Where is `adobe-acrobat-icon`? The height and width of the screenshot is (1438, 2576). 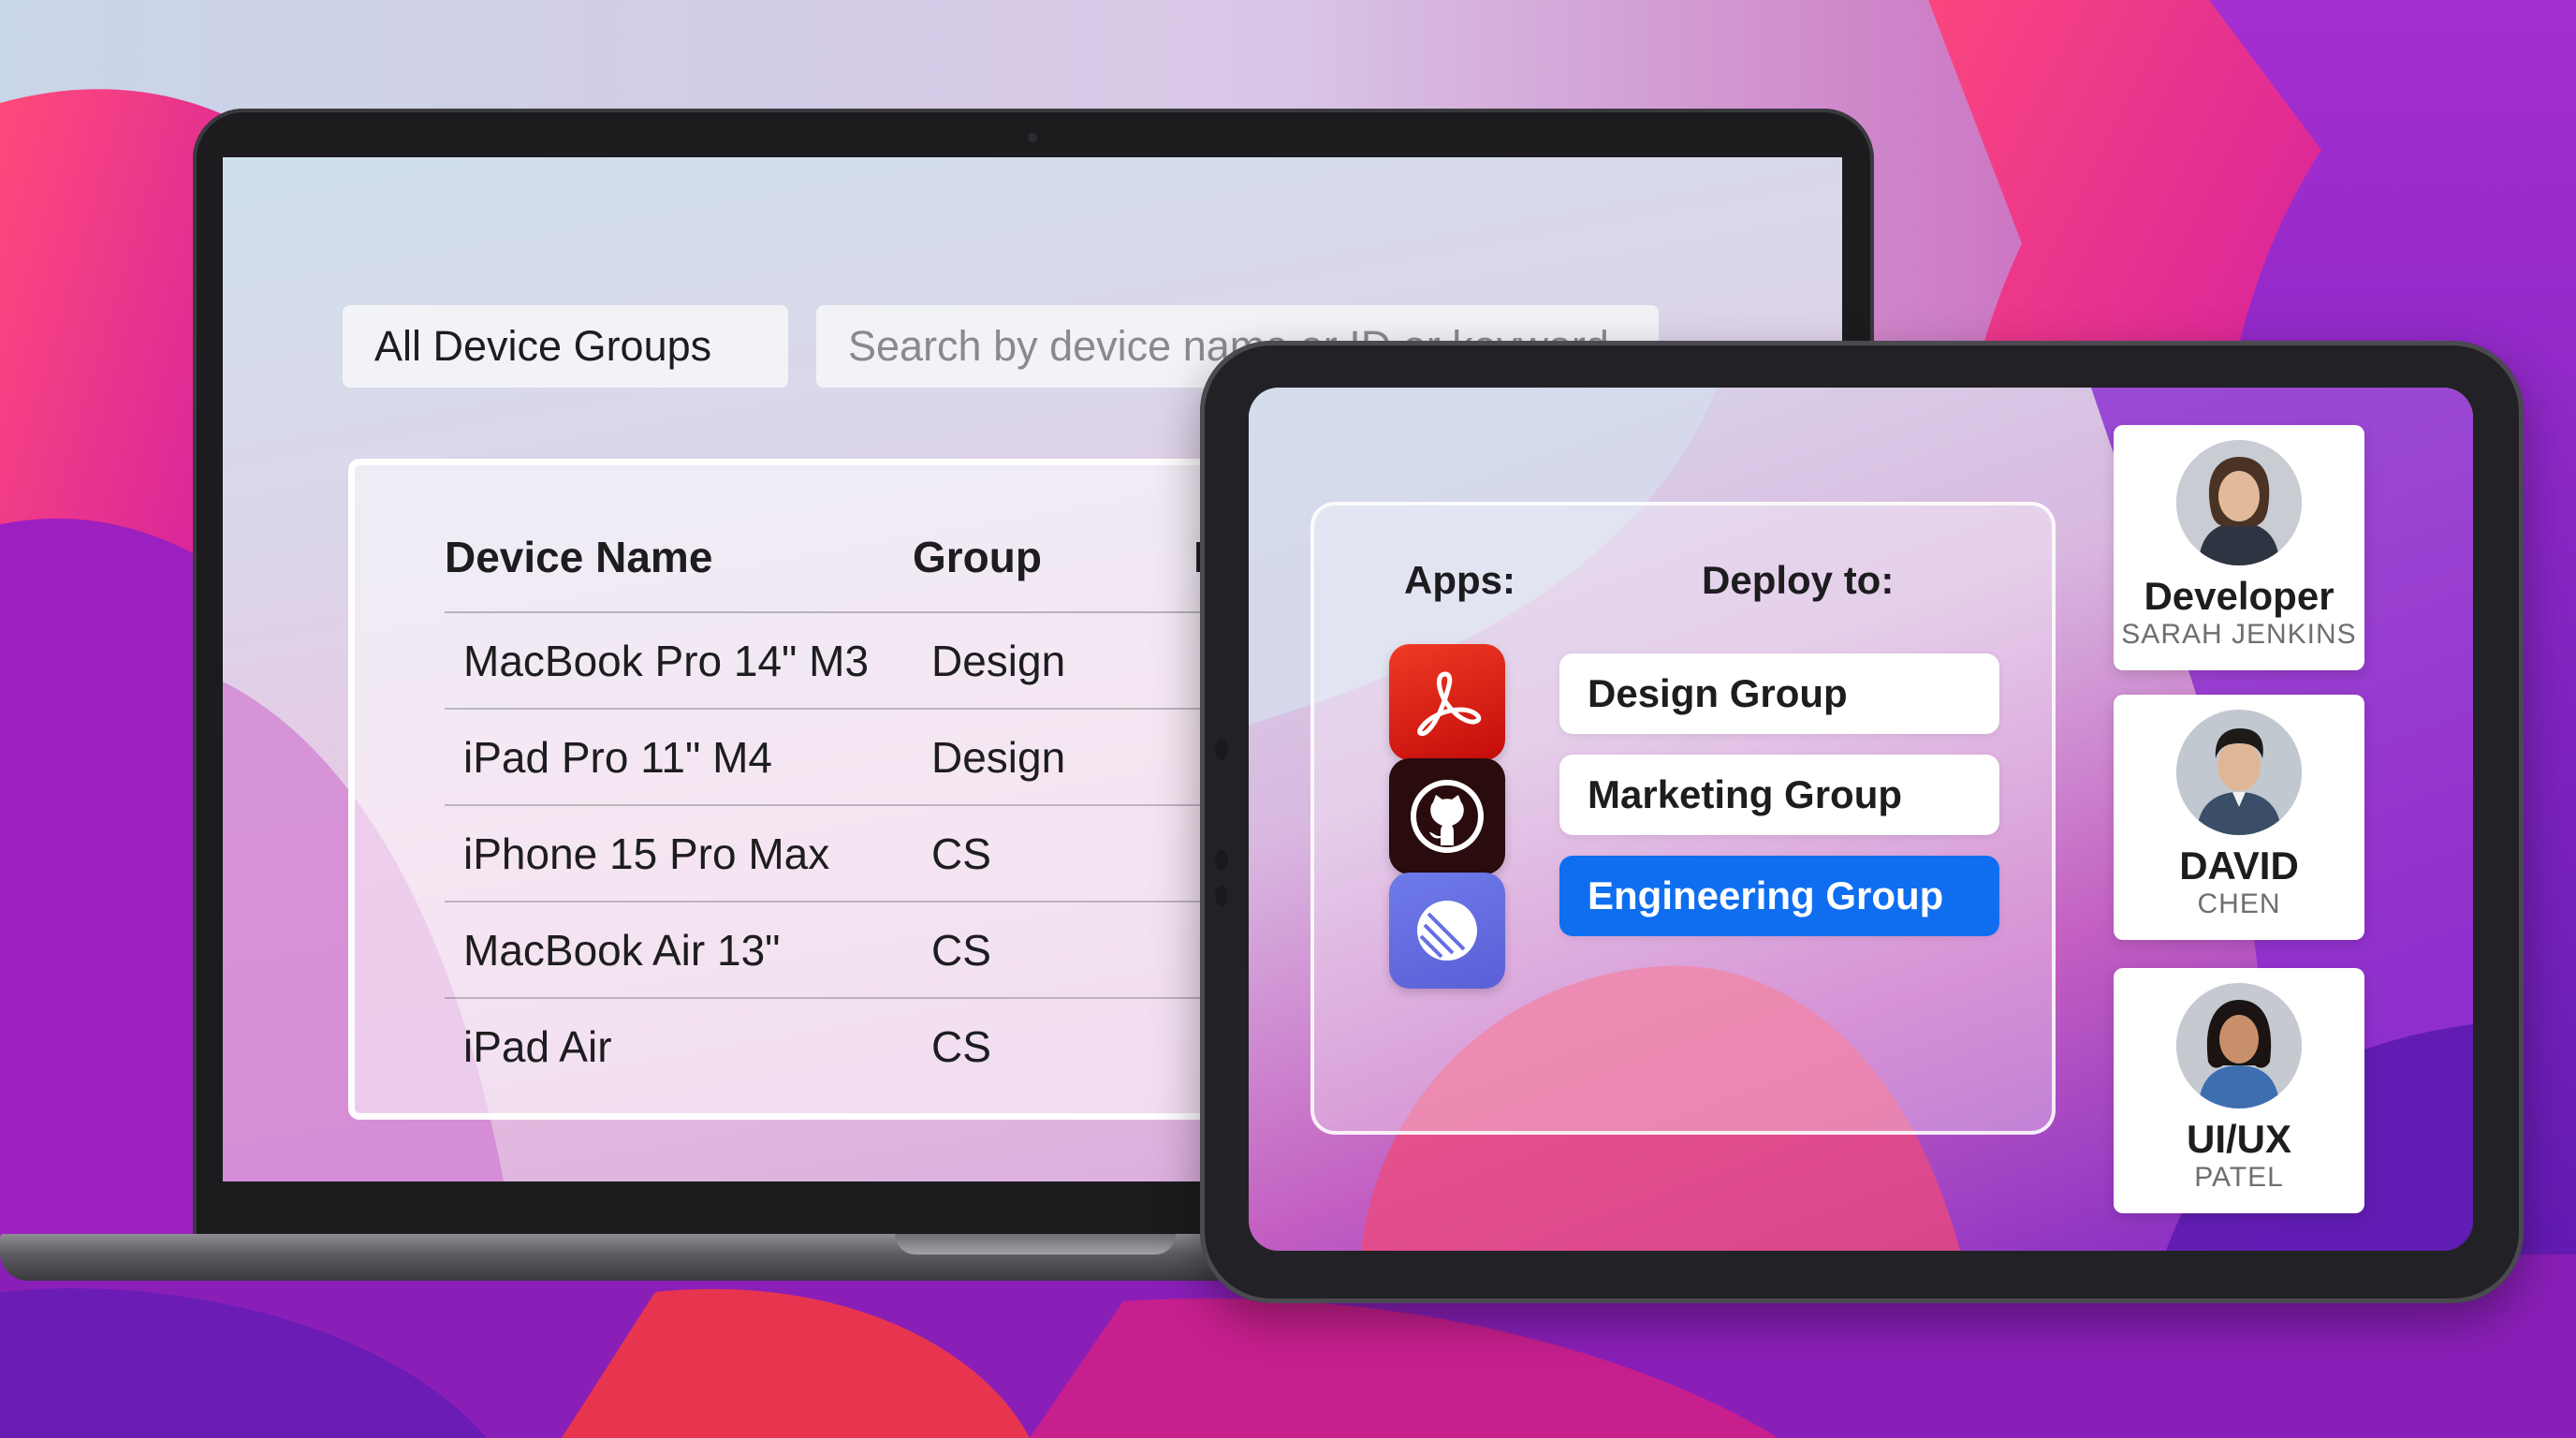
adobe-acrobat-icon is located at coordinates (1447, 702).